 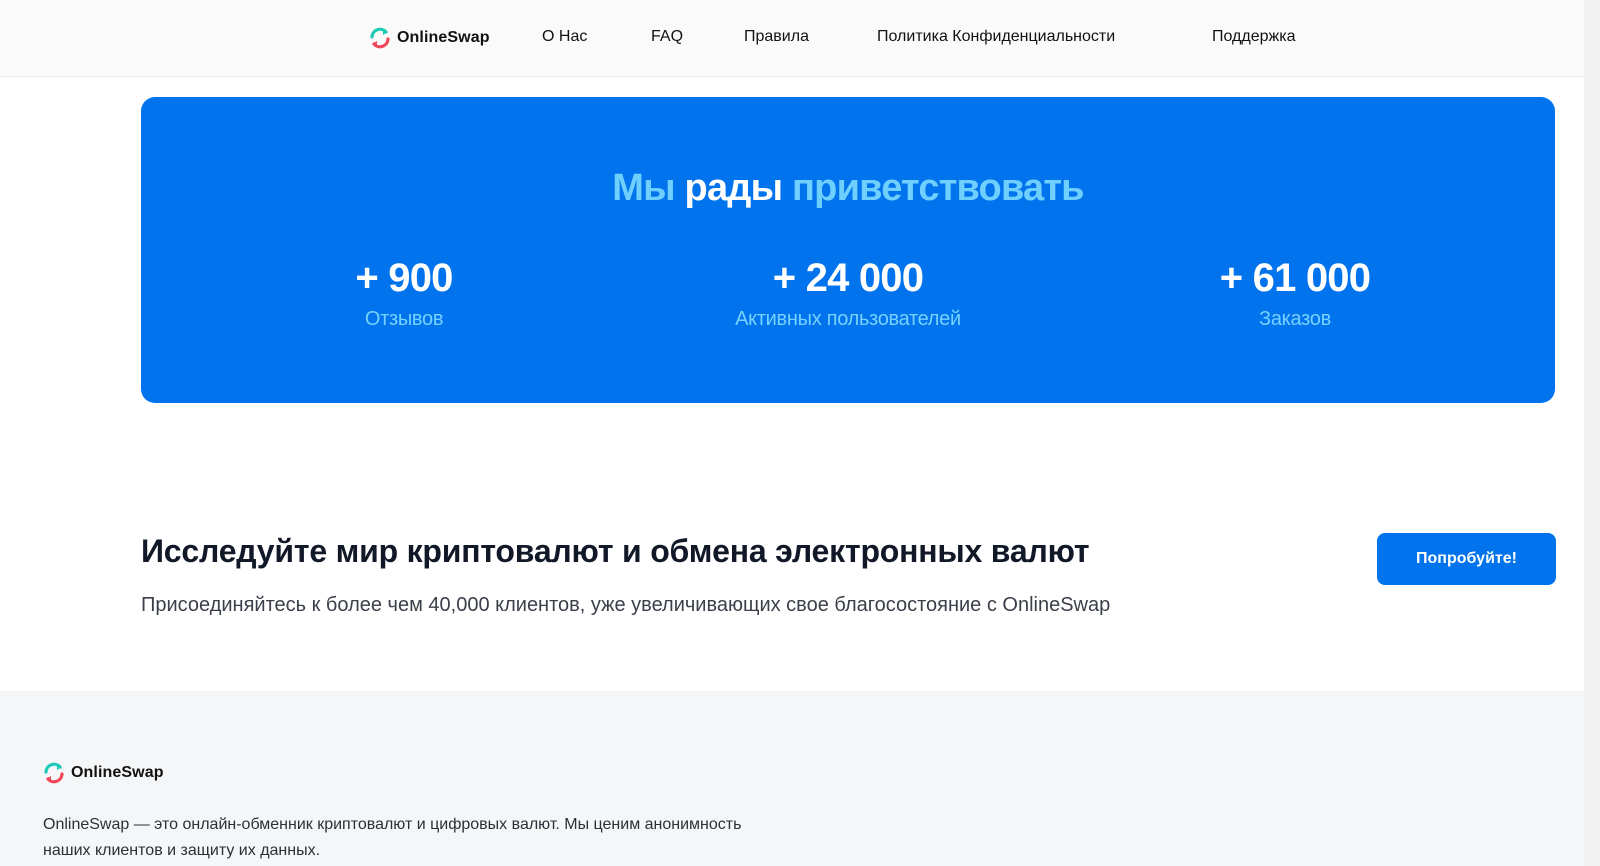 What do you see at coordinates (1253, 37) in the screenshot?
I see `nav-item-support: Поддержка` at bounding box center [1253, 37].